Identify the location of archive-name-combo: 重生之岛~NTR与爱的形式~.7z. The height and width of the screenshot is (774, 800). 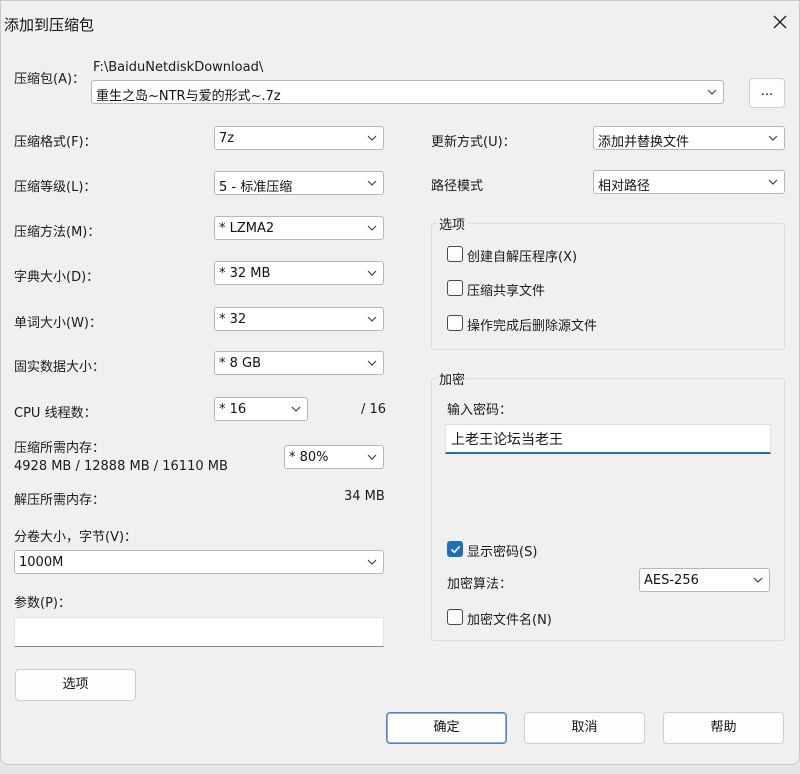
(407, 92).